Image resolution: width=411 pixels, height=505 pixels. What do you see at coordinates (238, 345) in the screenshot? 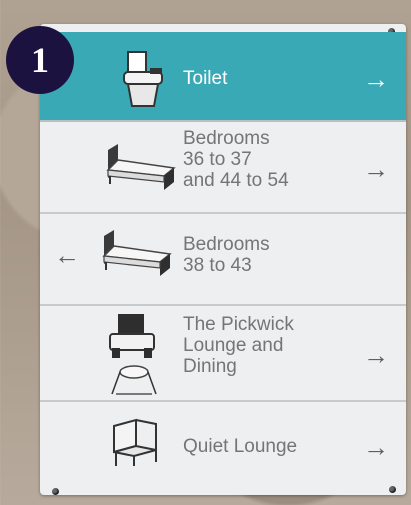
I see `panel-label: The Pickwick Lounge and Dining` at bounding box center [238, 345].